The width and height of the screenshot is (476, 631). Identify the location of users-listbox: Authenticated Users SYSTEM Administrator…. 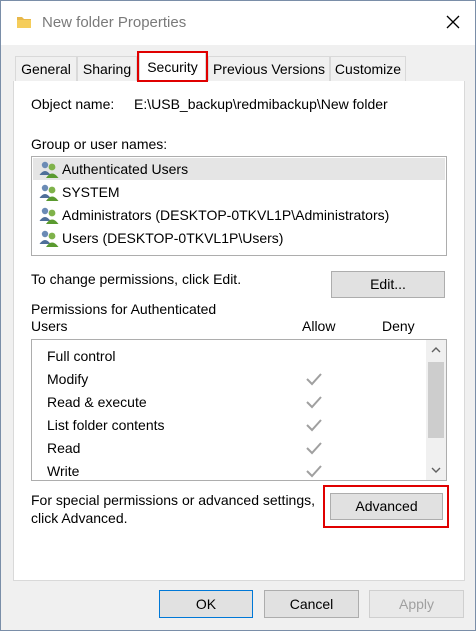
(239, 206).